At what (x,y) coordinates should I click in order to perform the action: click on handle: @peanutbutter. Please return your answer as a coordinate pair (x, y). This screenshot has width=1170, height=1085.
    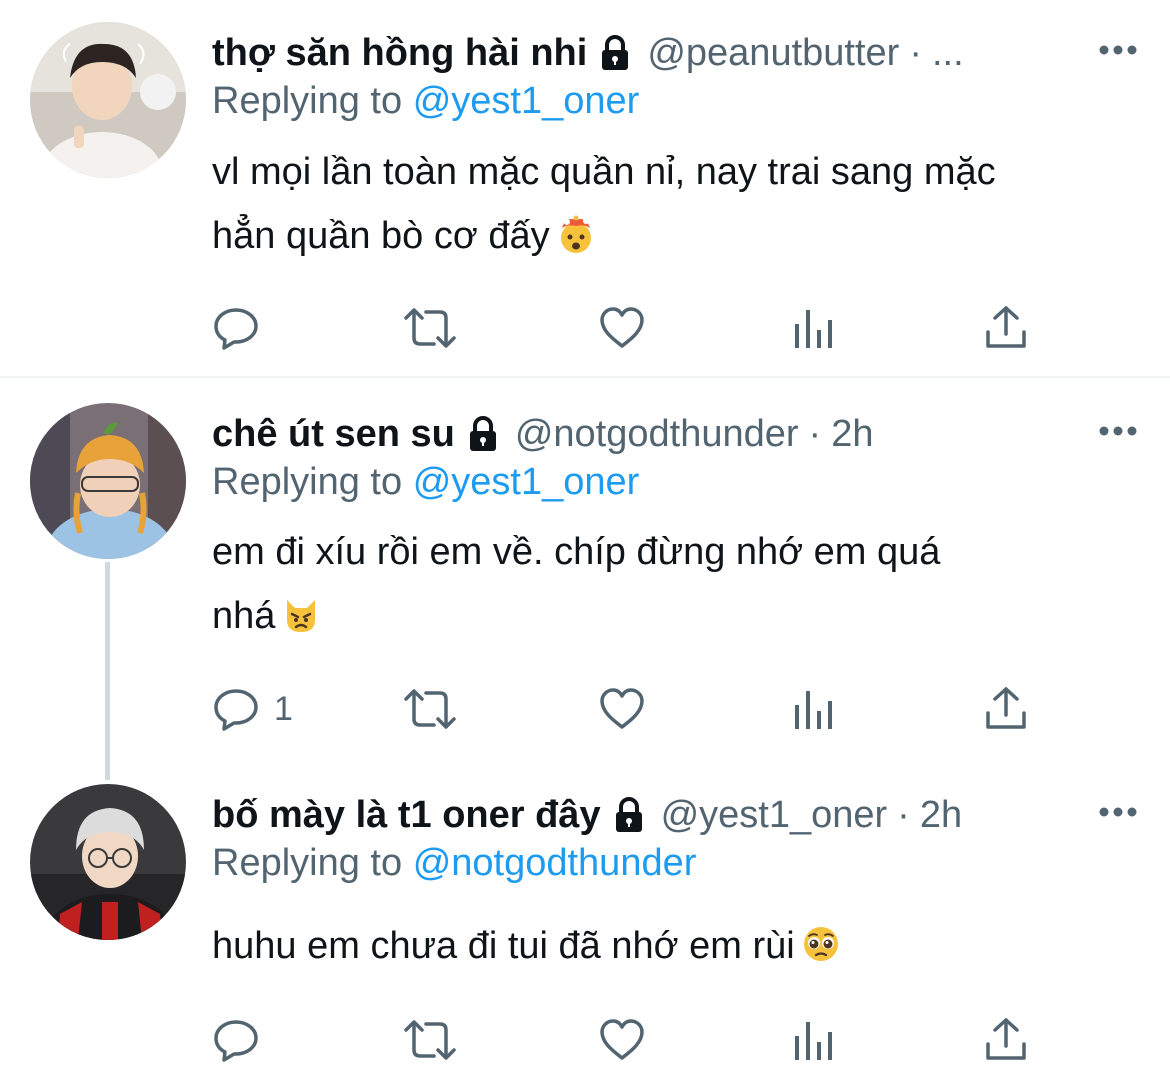
    Looking at the image, I should click on (773, 53).